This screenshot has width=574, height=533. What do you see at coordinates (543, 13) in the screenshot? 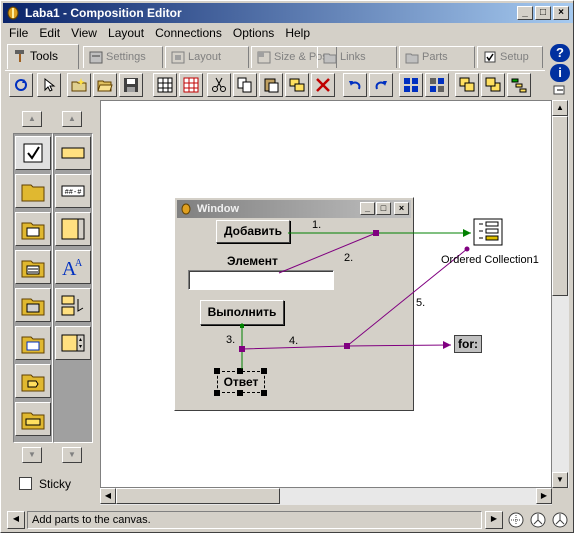
I see `maximize-button: □` at bounding box center [543, 13].